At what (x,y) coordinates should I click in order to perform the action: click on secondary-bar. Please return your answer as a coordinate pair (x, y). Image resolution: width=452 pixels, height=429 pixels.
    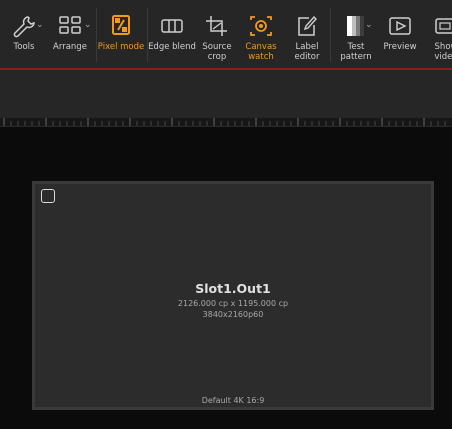
    Looking at the image, I should click on (226, 94).